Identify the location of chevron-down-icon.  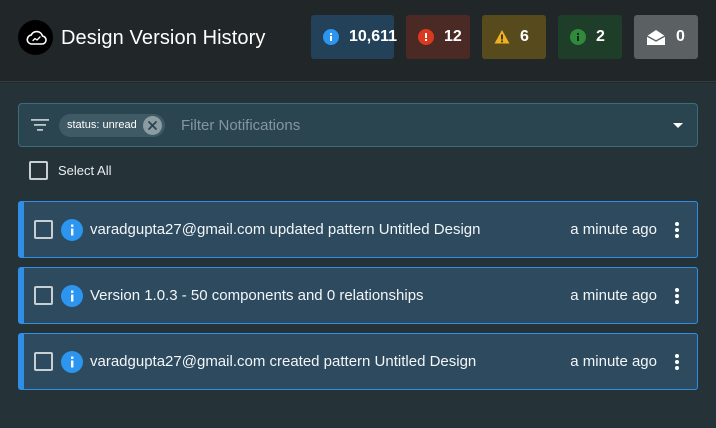
(678, 125).